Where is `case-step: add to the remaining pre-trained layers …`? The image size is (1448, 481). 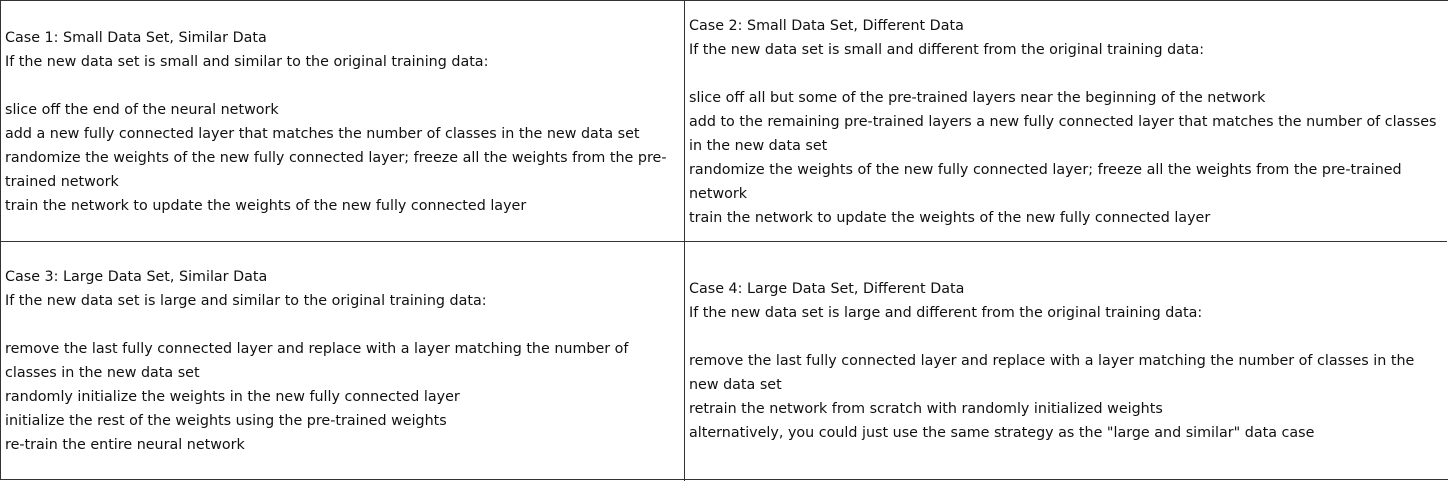 case-step: add to the remaining pre-trained layers … is located at coordinates (1063, 134).